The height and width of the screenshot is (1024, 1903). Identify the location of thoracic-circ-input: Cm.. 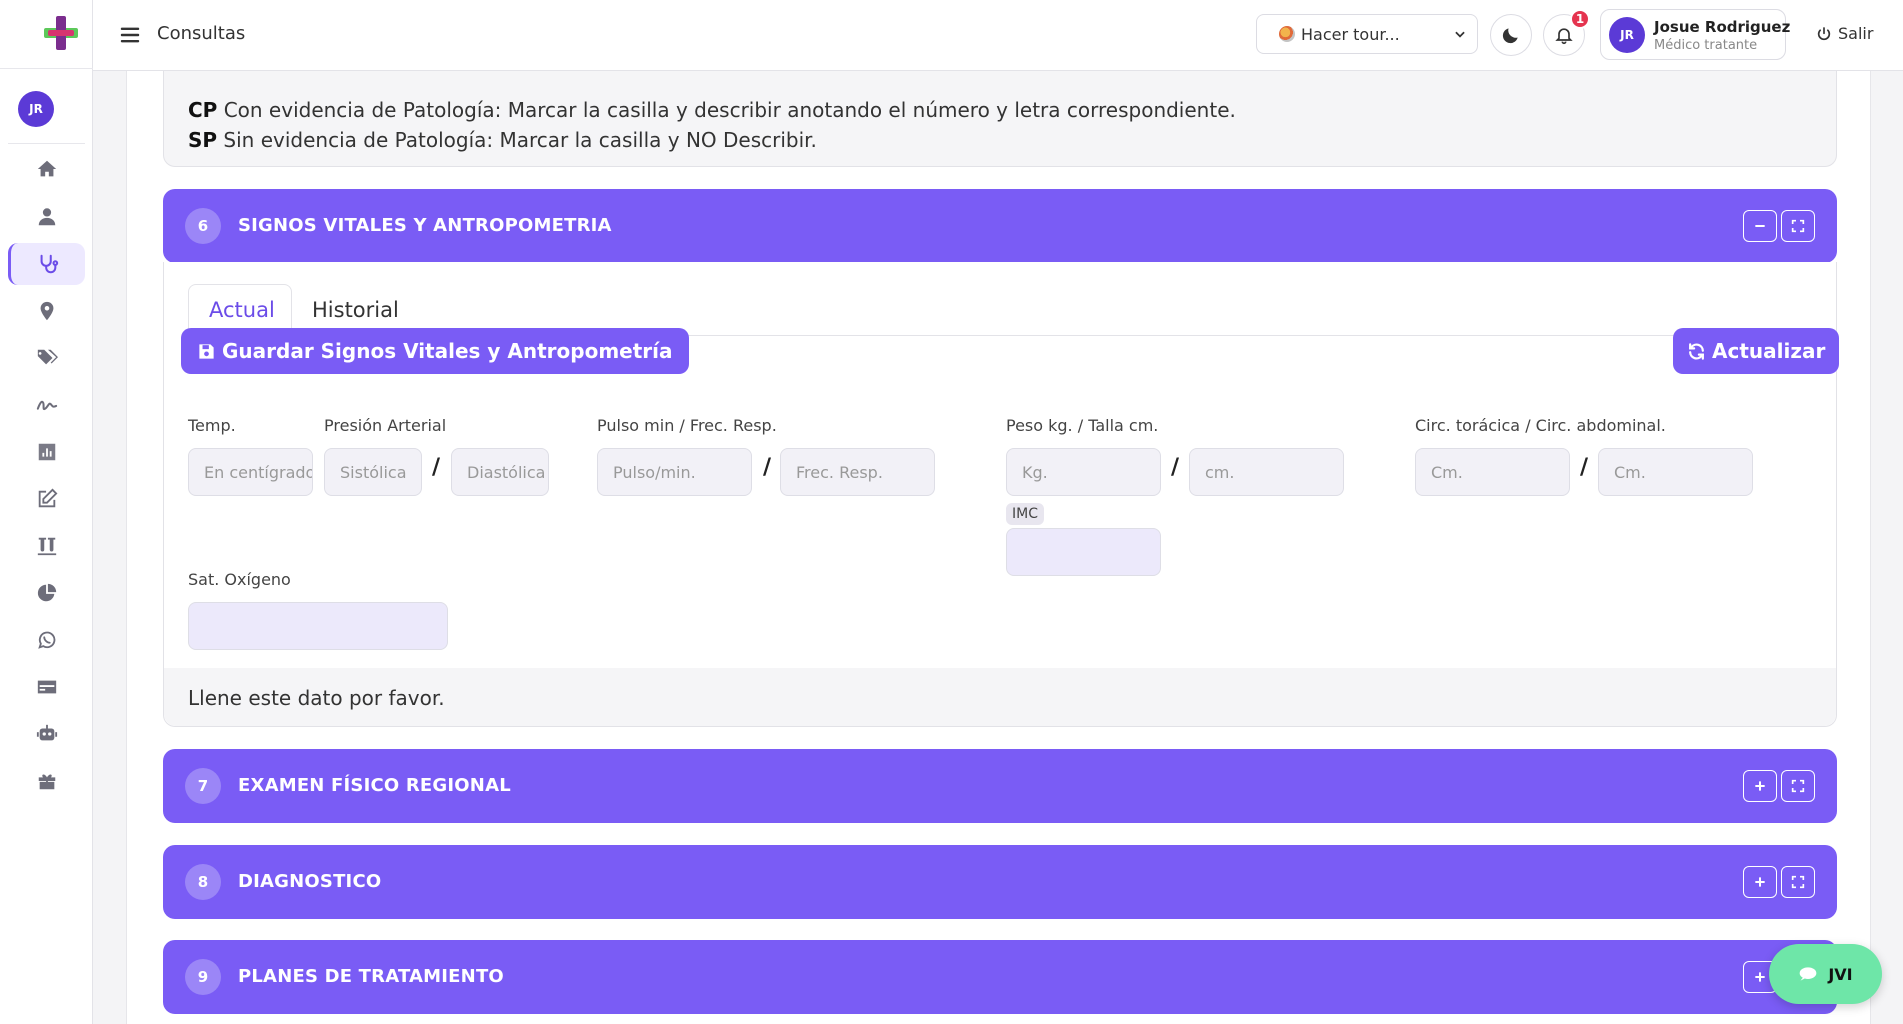
(1492, 472).